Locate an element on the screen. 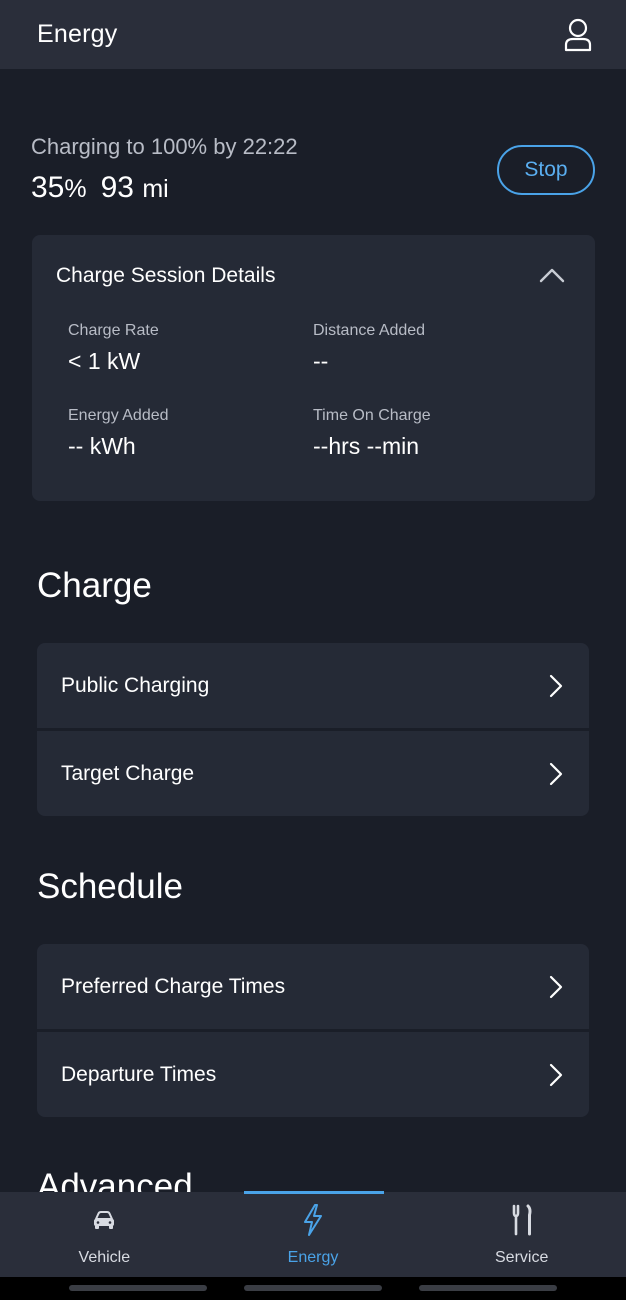  nav-label-service: Service is located at coordinates (522, 1257).